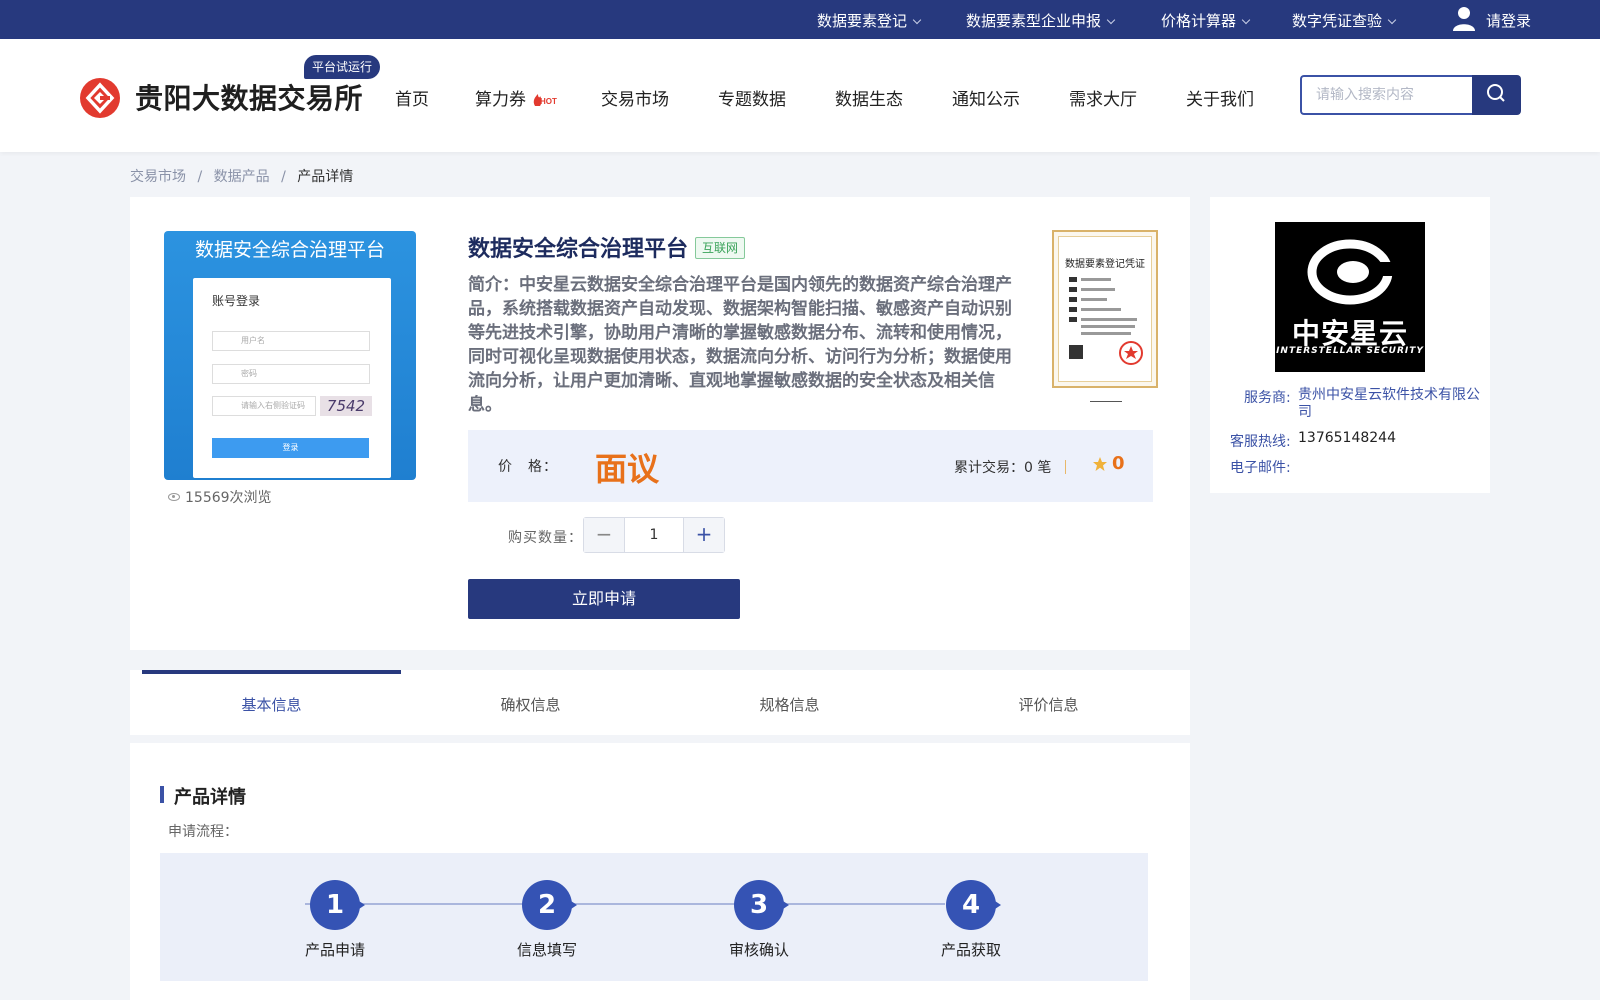  What do you see at coordinates (1118, 463) in the screenshot?
I see `rating-value: 0` at bounding box center [1118, 463].